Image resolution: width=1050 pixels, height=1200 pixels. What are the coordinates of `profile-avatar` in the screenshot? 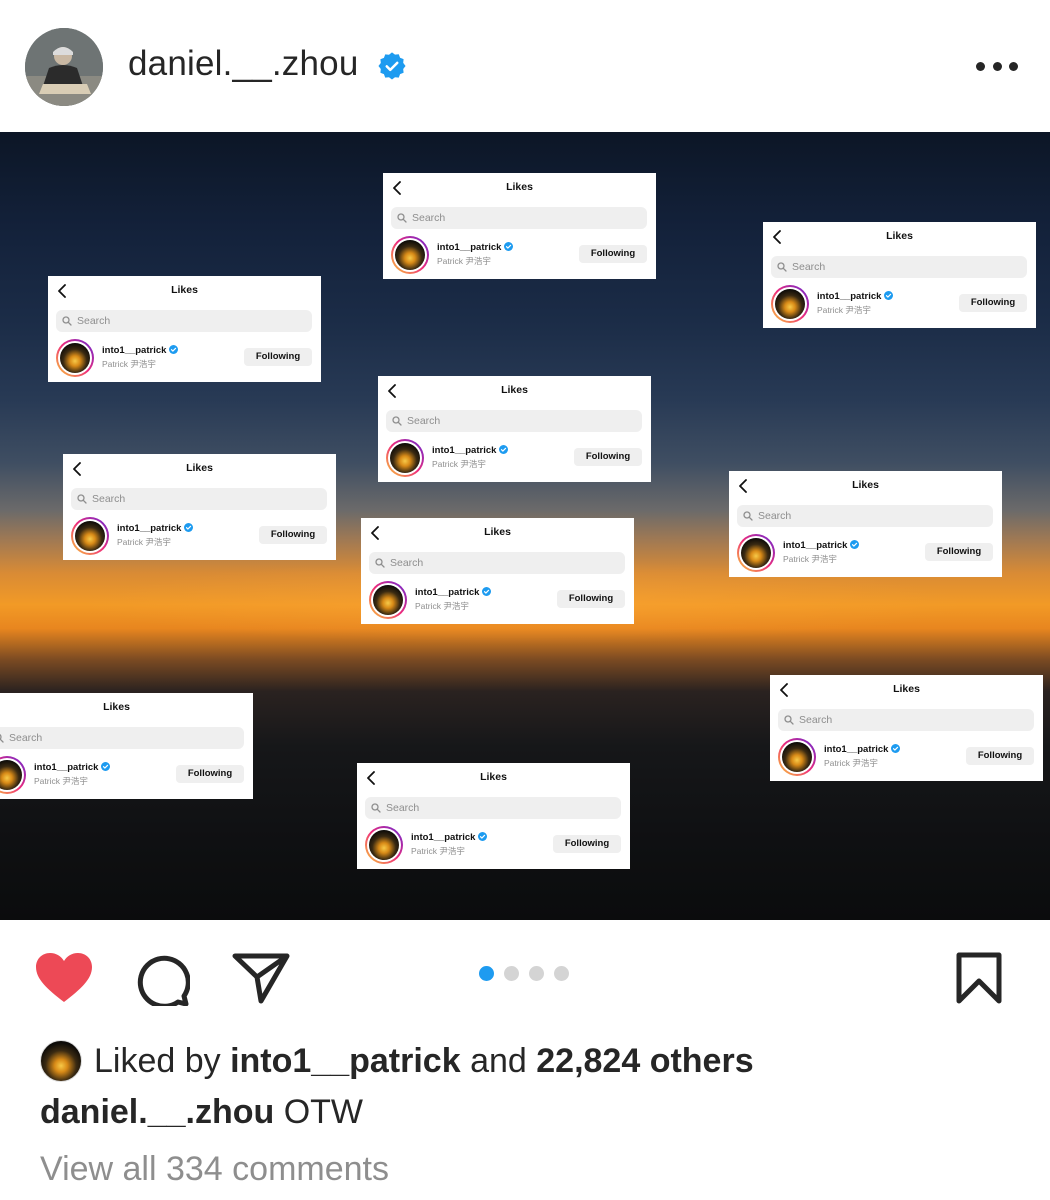 It's located at (64, 67).